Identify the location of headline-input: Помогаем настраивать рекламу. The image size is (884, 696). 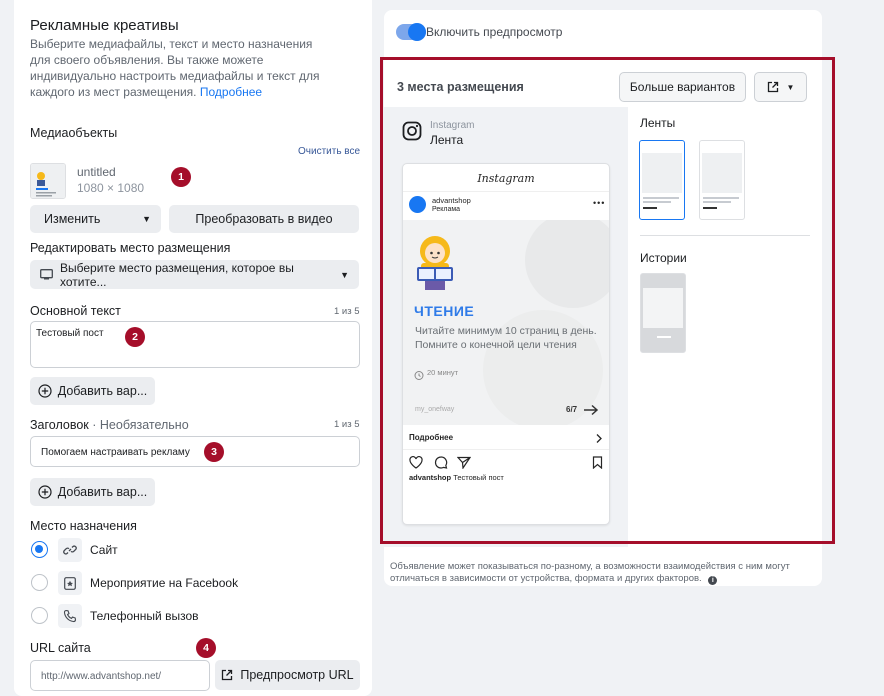
(195, 451).